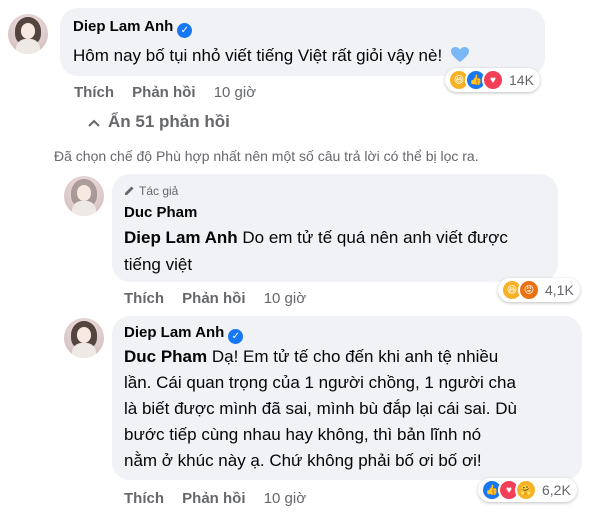 Image resolution: width=600 pixels, height=516 pixels. I want to click on reaction-summary: 😆 👍 ♥ 14K, so click(492, 80).